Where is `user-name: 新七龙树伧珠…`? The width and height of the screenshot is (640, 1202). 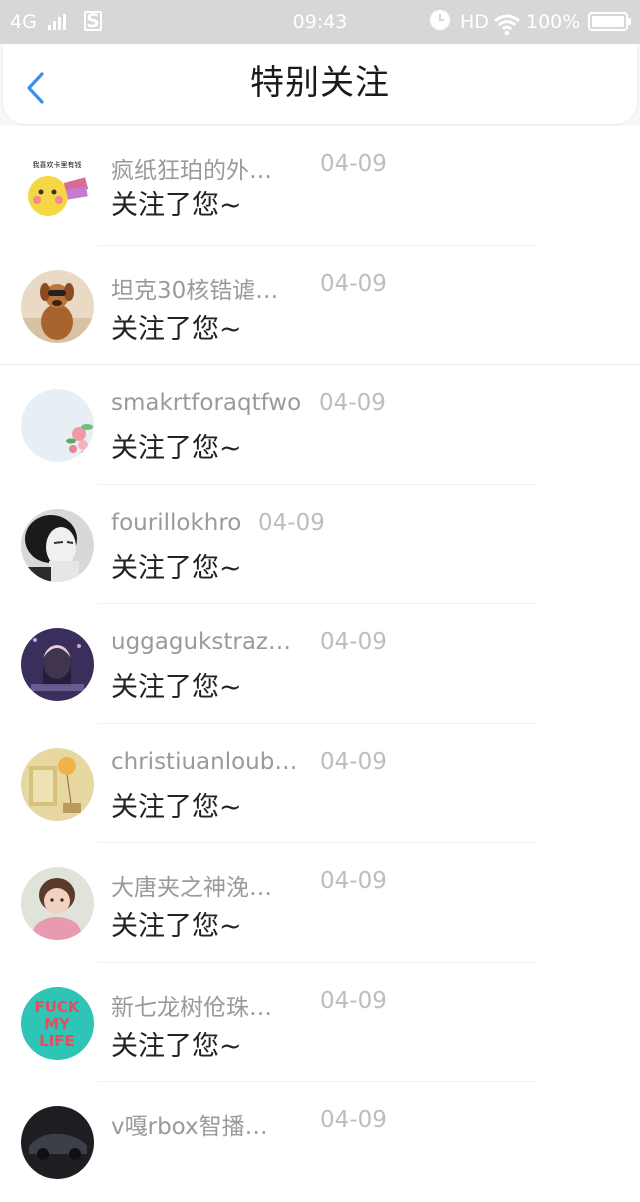 user-name: 新七龙树伧珠… is located at coordinates (191, 1007).